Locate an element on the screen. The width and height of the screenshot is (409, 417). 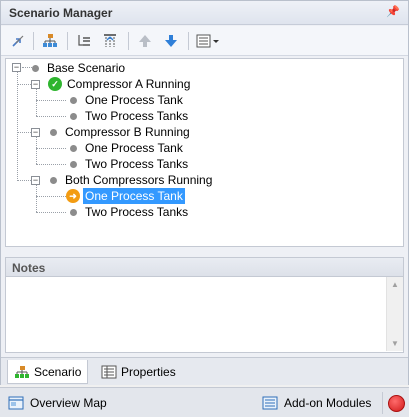
tree-node-compressor-b: Compressor B Running is located at coordinates (121, 132).